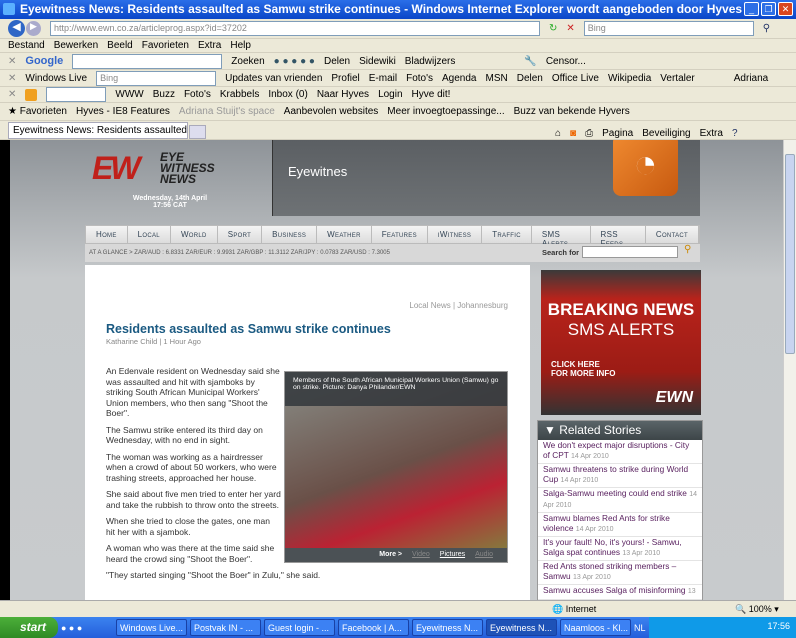  Describe the element at coordinates (618, 237) in the screenshot. I see `nav-rss-feeds: RSS Feeds` at that location.